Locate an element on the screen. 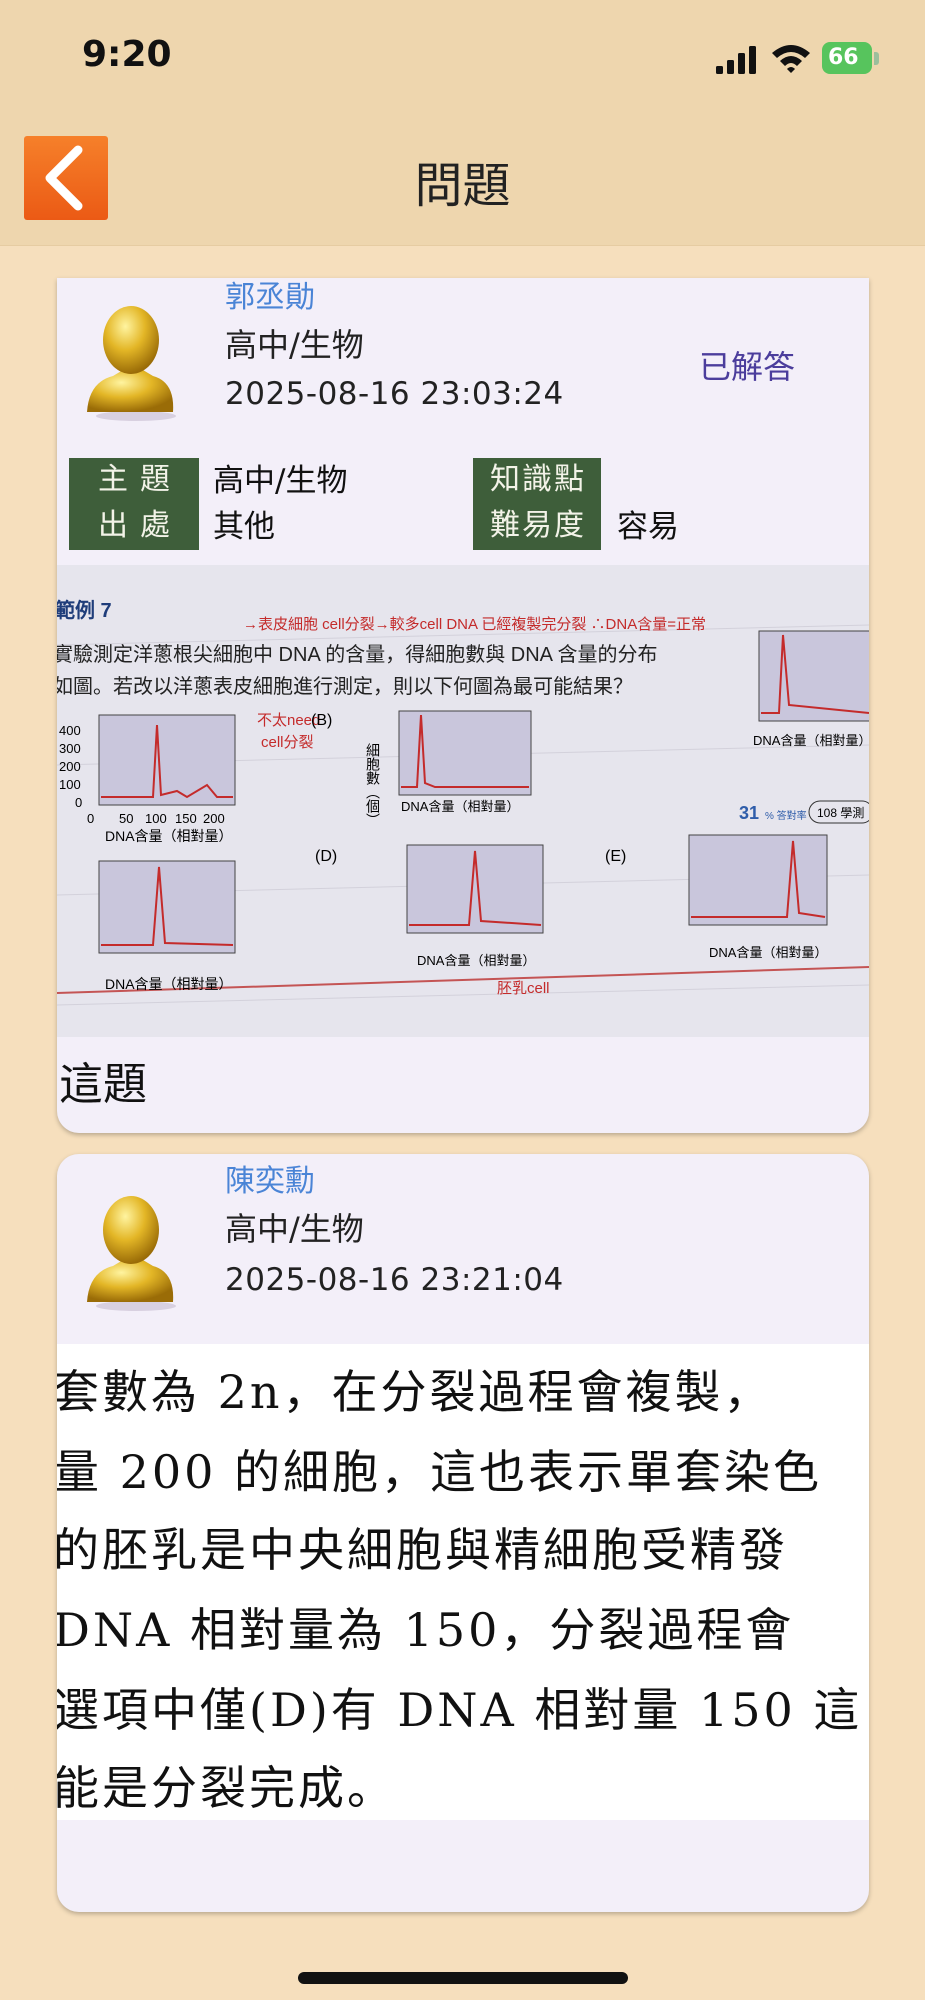 The image size is (925, 2000). difficulty-label: 難易度 is located at coordinates (537, 527).